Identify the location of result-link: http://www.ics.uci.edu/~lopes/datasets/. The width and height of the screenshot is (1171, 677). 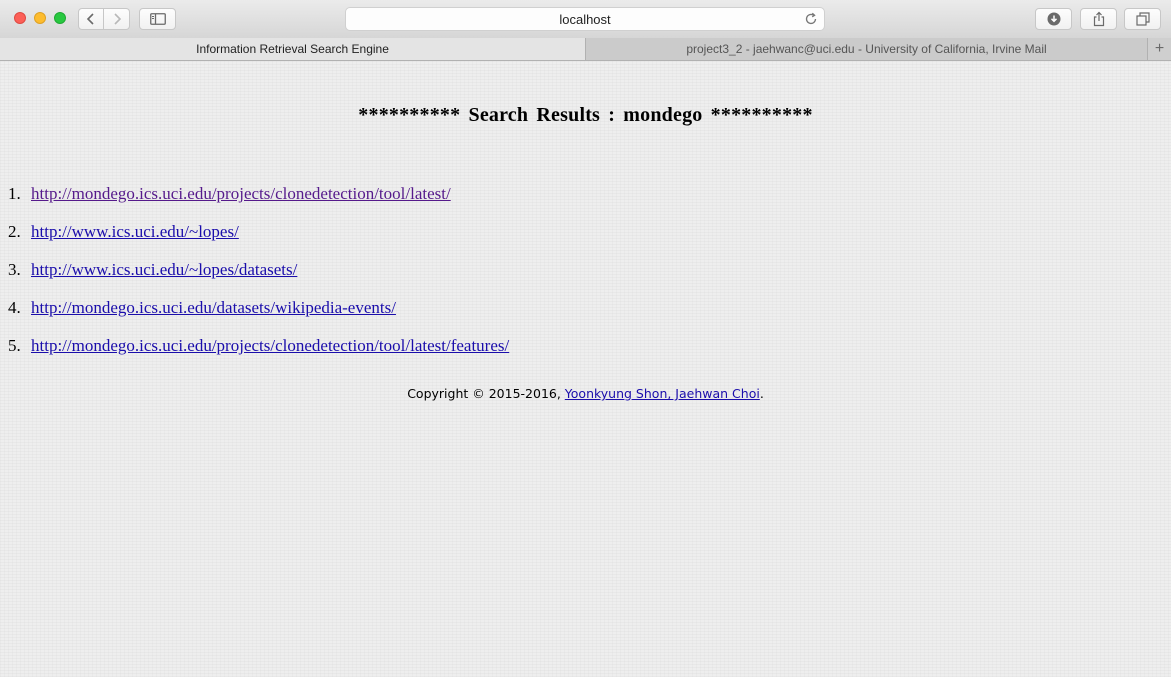
(164, 269).